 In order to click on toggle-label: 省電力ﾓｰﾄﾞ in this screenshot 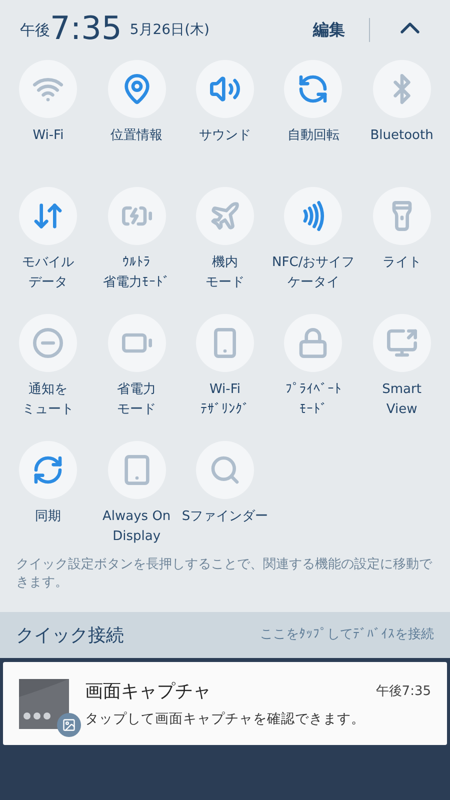, I will do `click(136, 283)`.